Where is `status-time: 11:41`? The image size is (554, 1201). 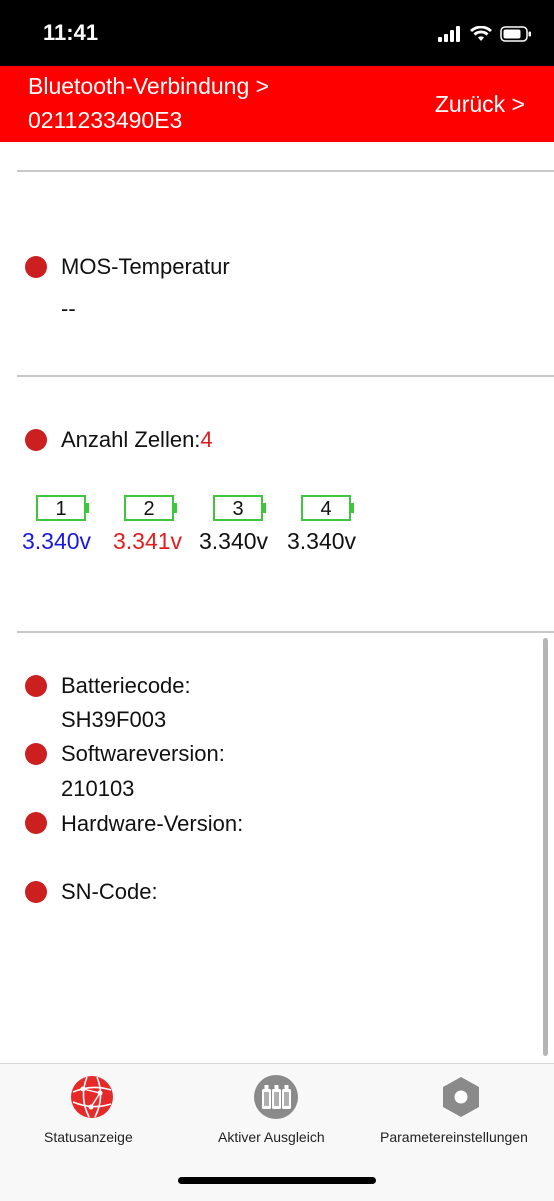
status-time: 11:41 is located at coordinates (71, 32).